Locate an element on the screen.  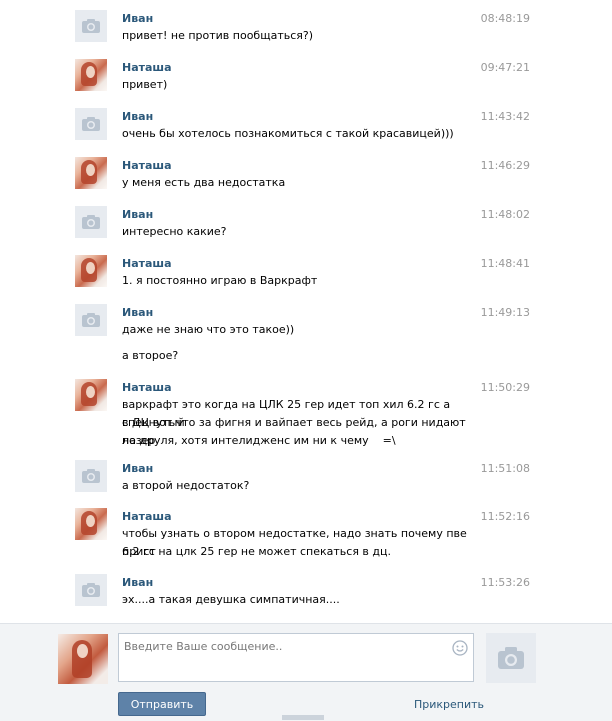
message-time: 11:49:13 is located at coordinates (505, 312).